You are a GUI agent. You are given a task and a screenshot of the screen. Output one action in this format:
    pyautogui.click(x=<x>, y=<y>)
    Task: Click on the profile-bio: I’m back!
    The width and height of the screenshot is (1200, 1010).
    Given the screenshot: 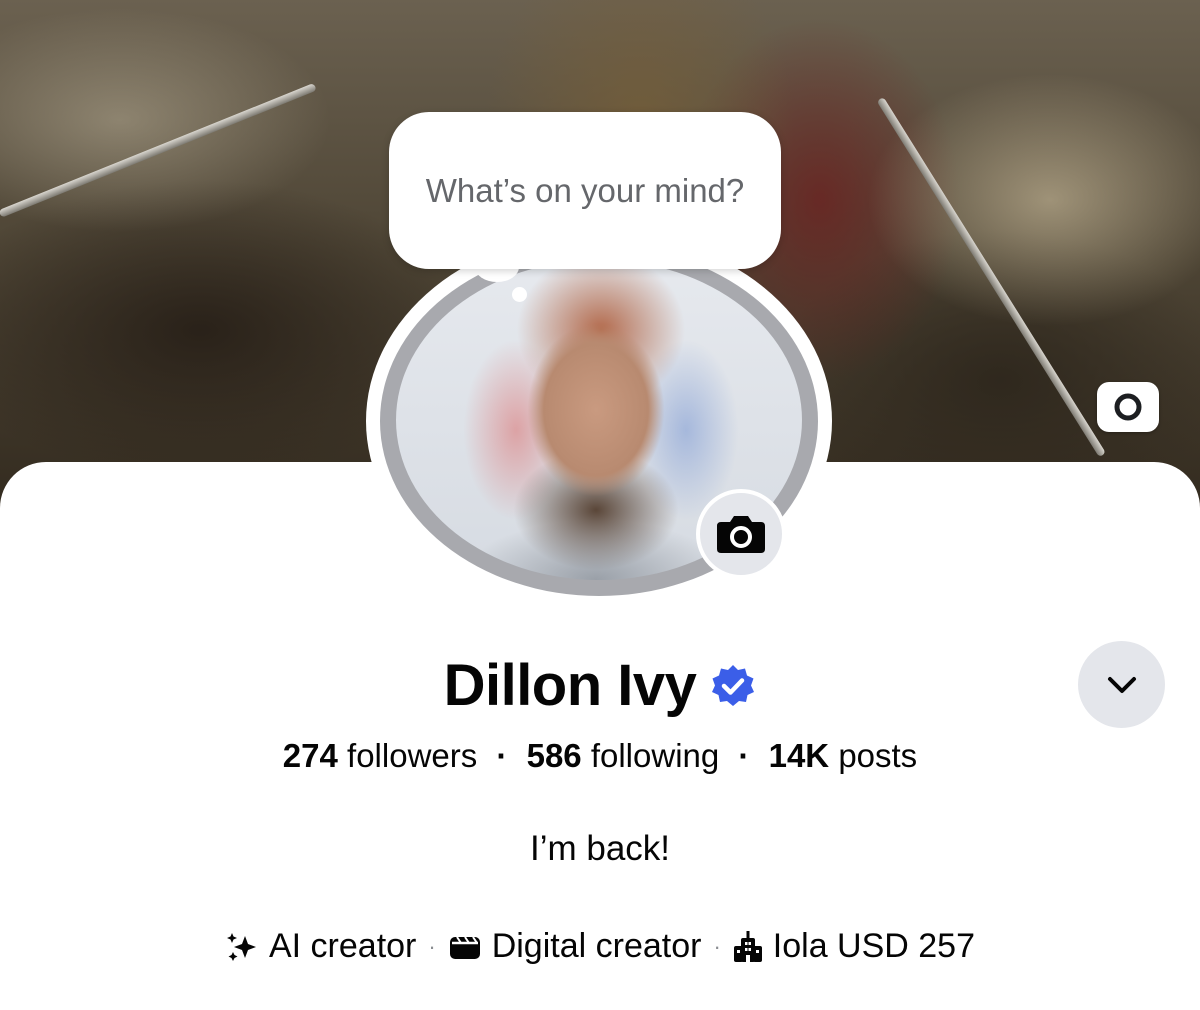 What is the action you would take?
    pyautogui.click(x=600, y=848)
    